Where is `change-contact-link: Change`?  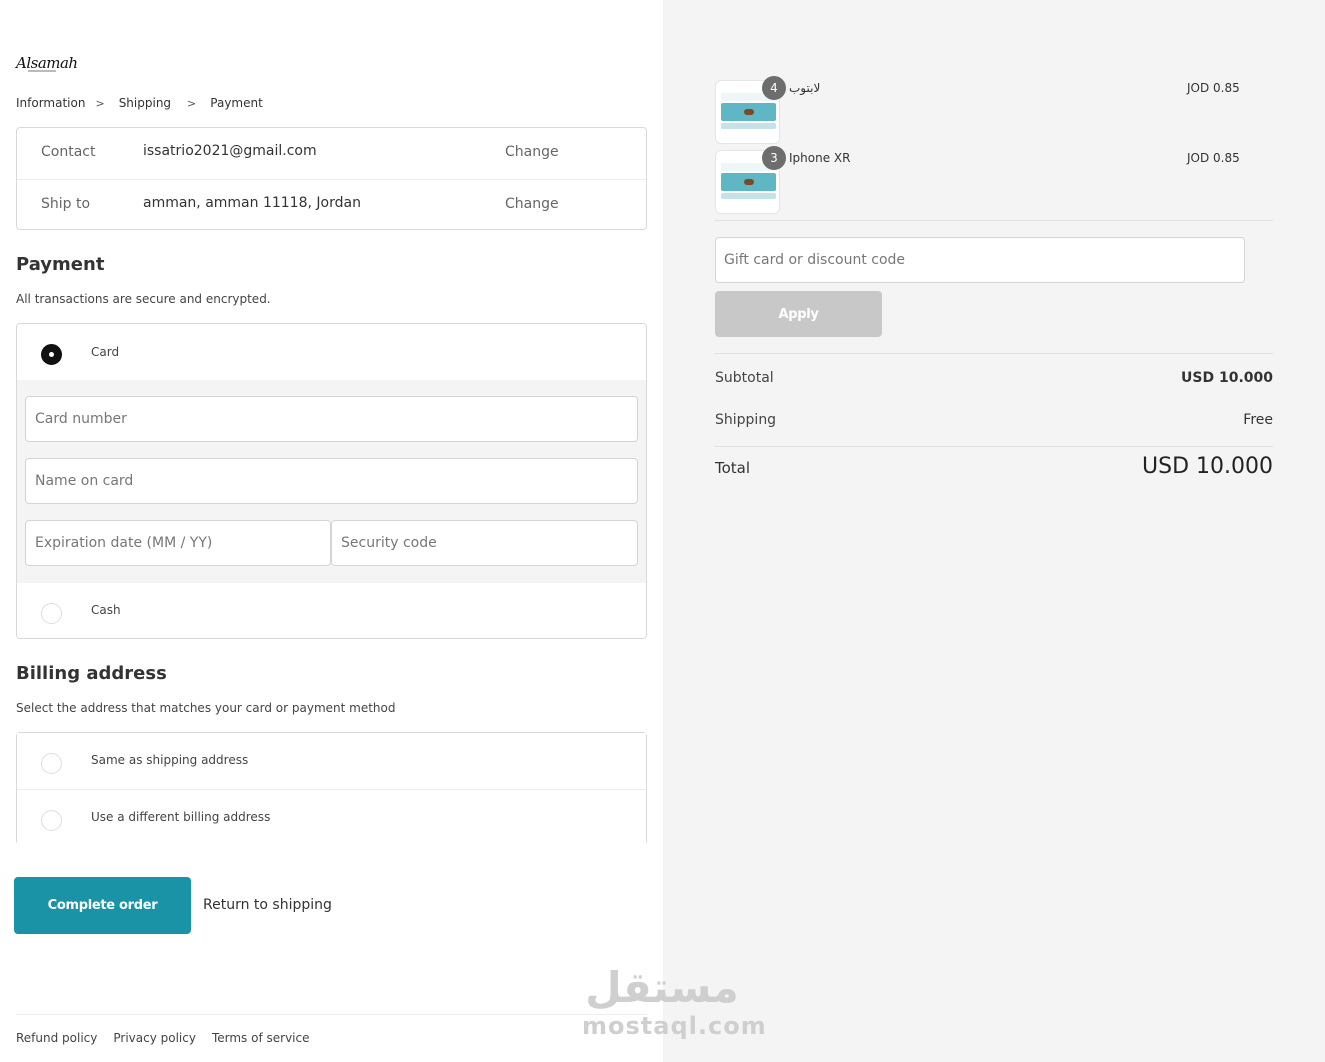
change-contact-link: Change is located at coordinates (532, 152).